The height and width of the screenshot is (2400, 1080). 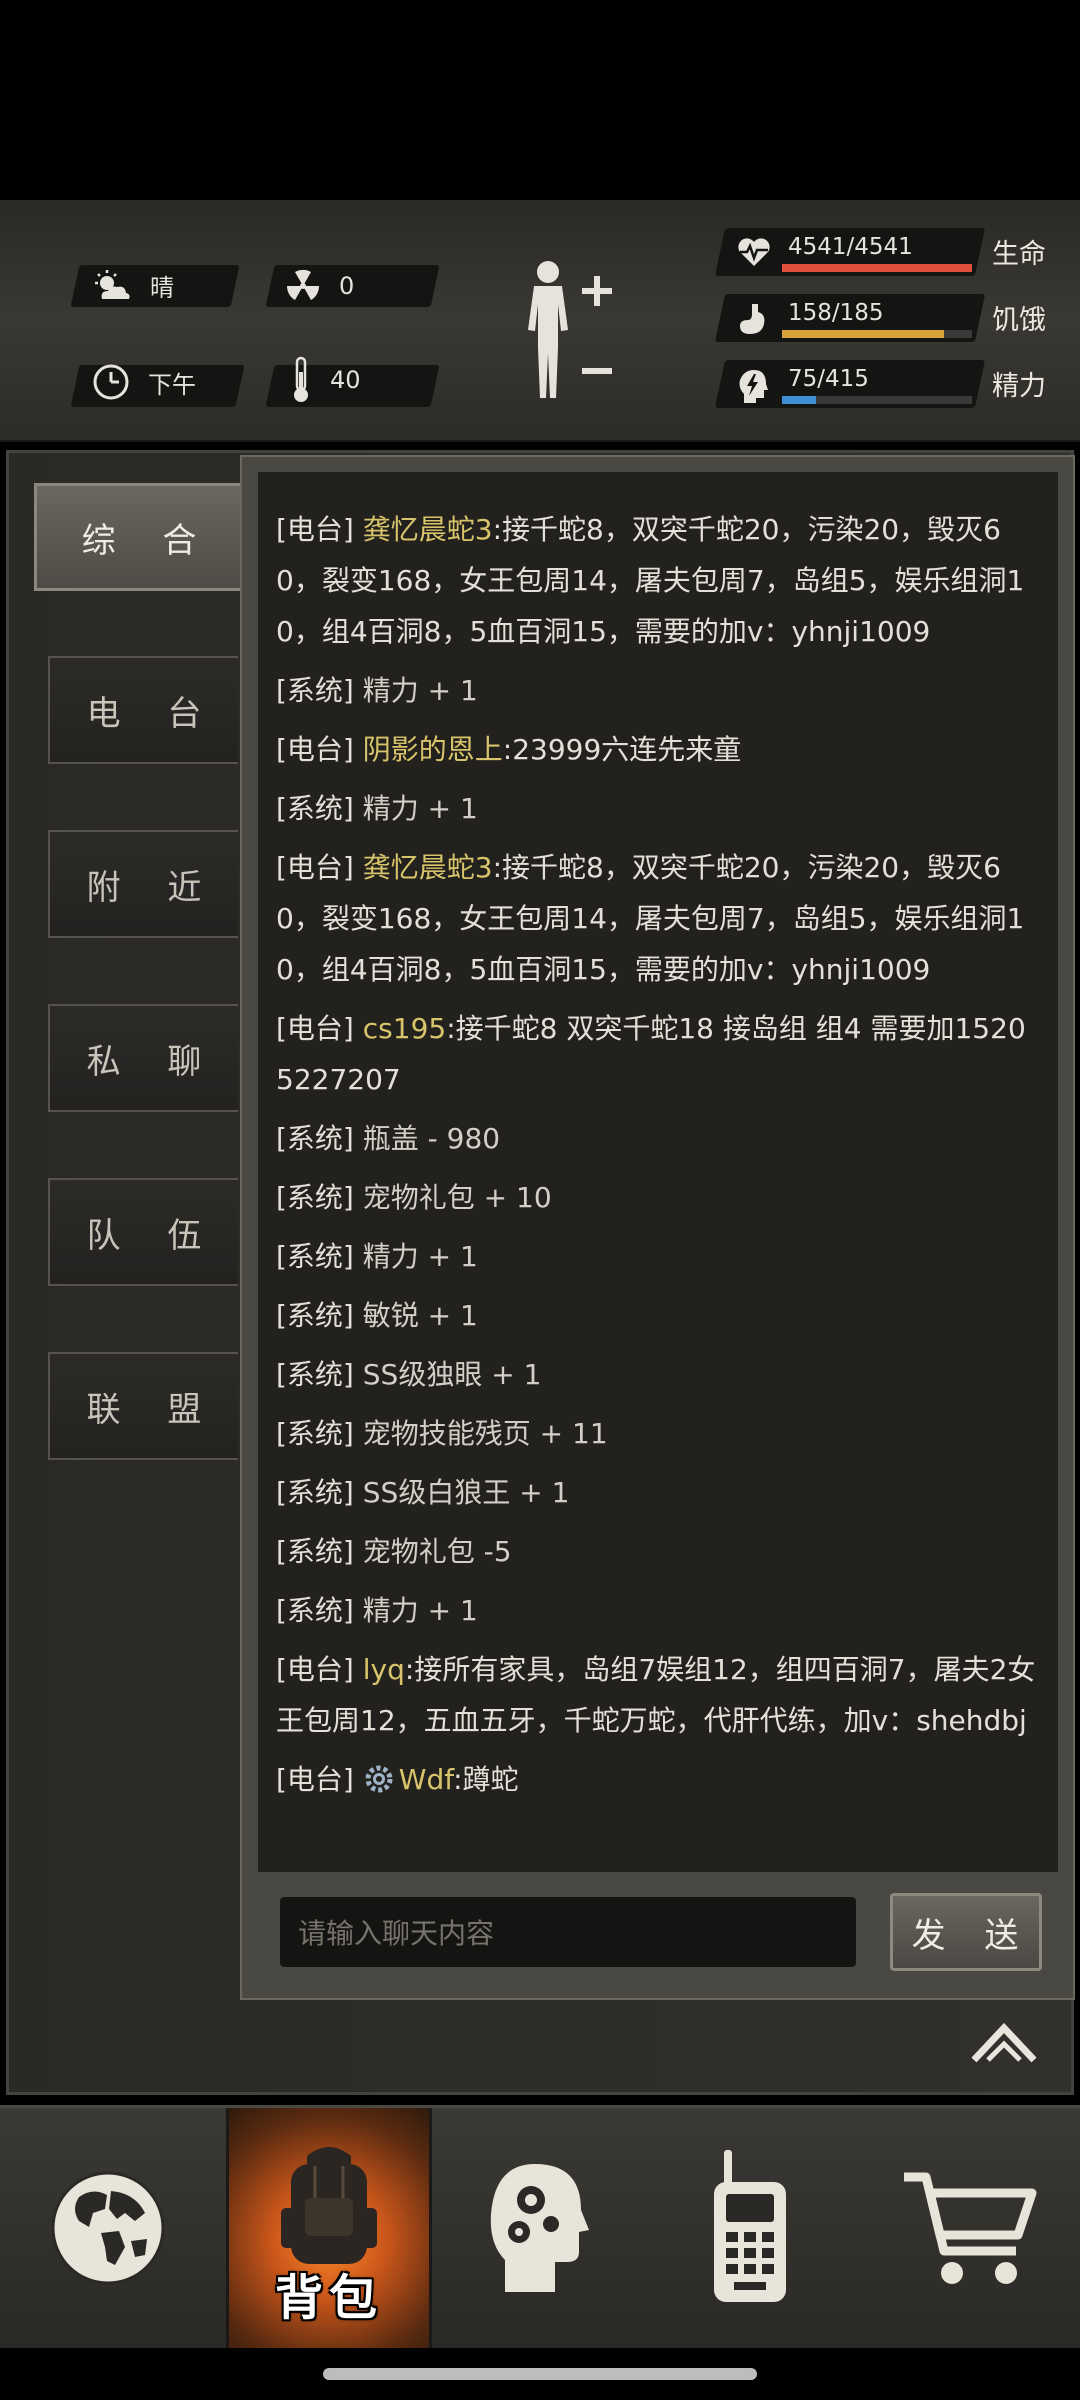 What do you see at coordinates (658, 1315) in the screenshot?
I see `chat-message: [系统] 敏锐 + 1` at bounding box center [658, 1315].